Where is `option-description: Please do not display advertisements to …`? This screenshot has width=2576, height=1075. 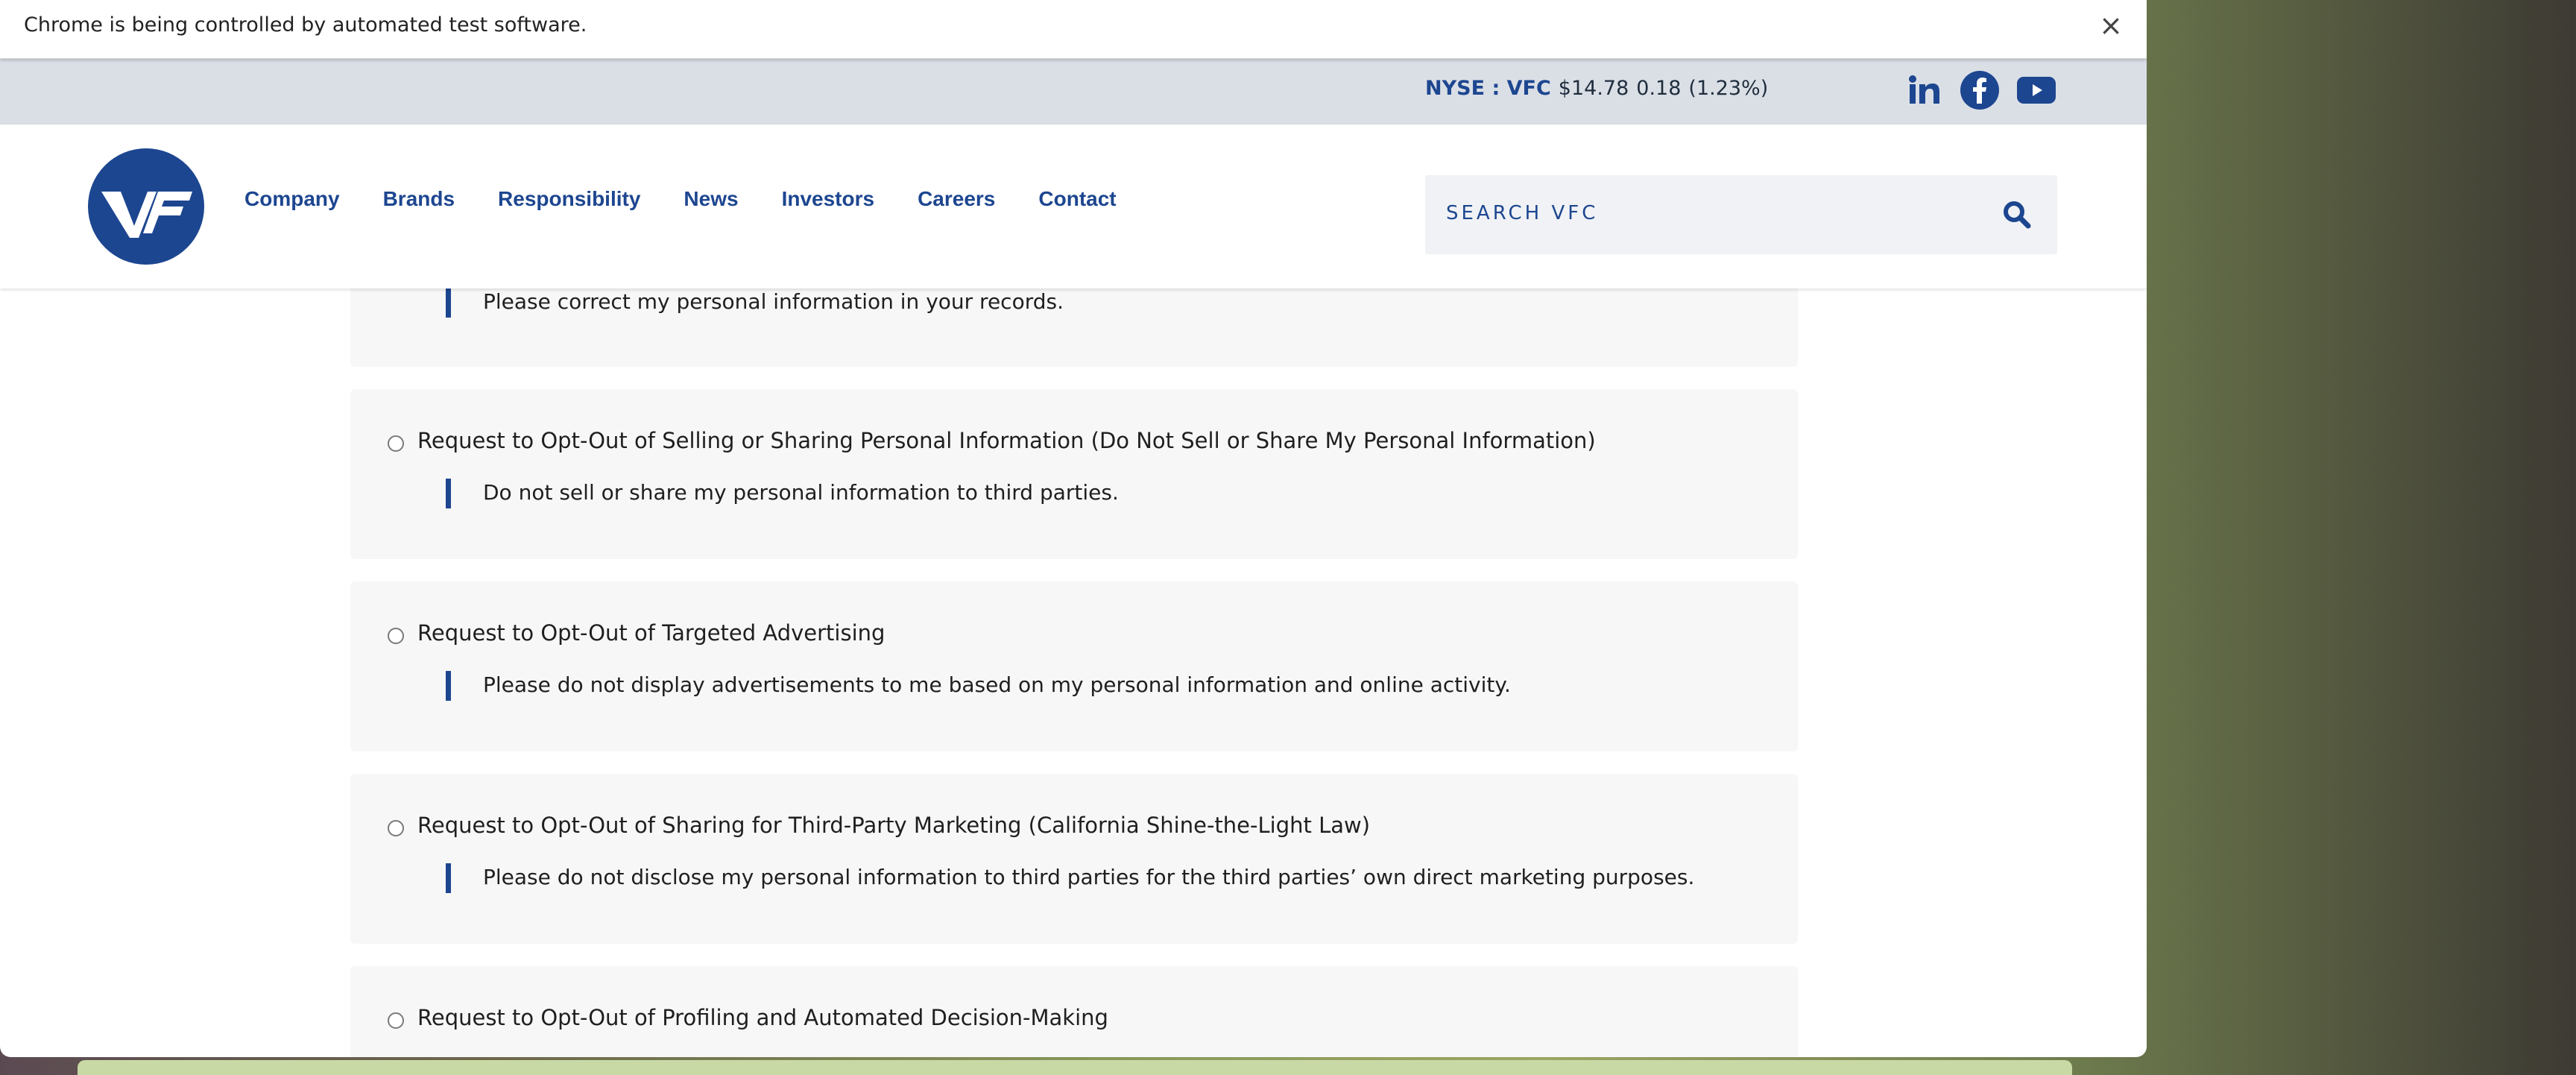 option-description: Please do not display advertisements to … is located at coordinates (997, 684).